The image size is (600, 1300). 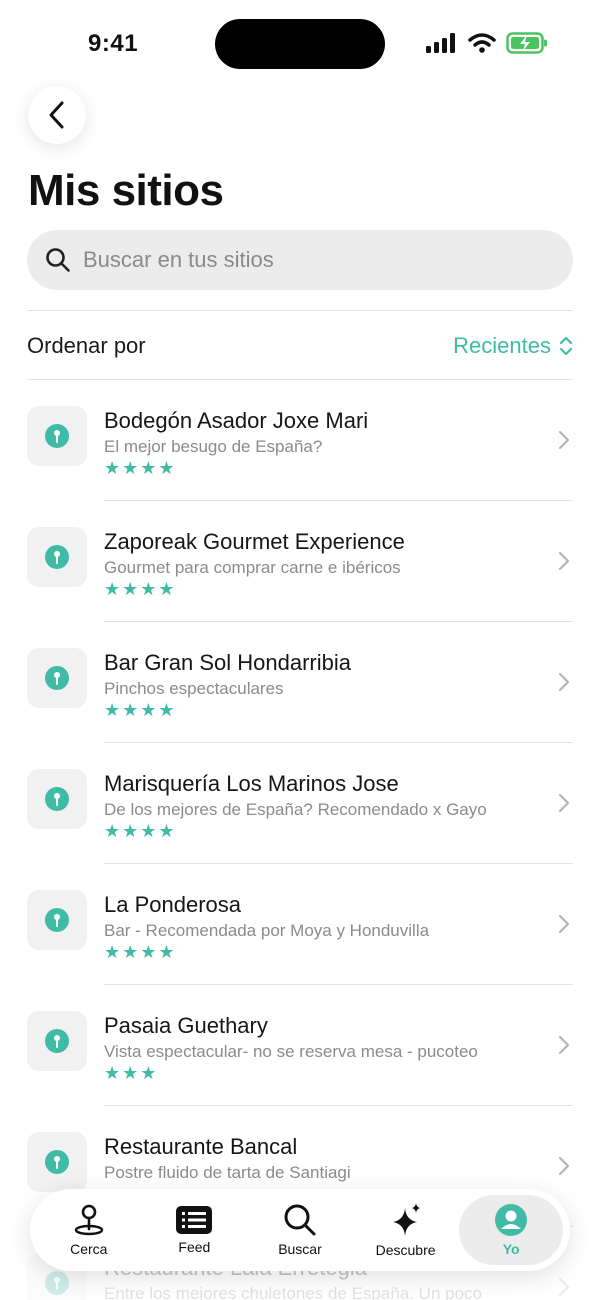 I want to click on tab-label: Cerca, so click(x=89, y=1249).